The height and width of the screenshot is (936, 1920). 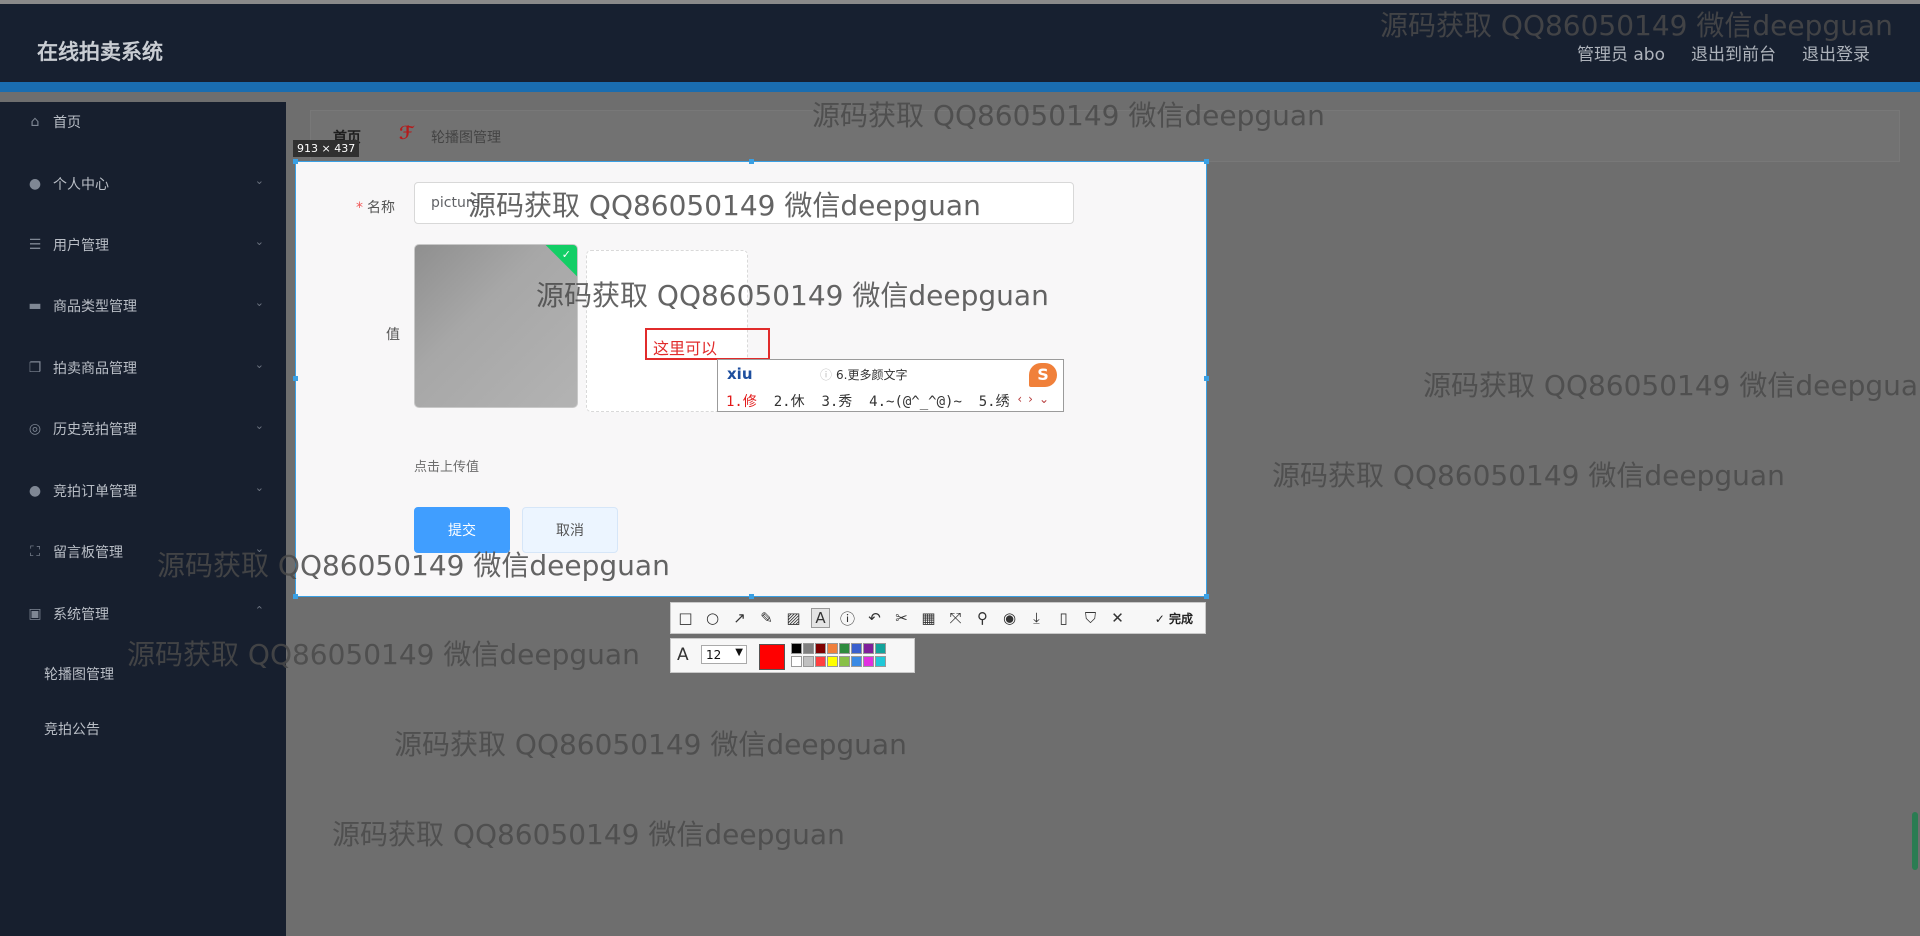 I want to click on number-icon: ⓘ, so click(x=847, y=618).